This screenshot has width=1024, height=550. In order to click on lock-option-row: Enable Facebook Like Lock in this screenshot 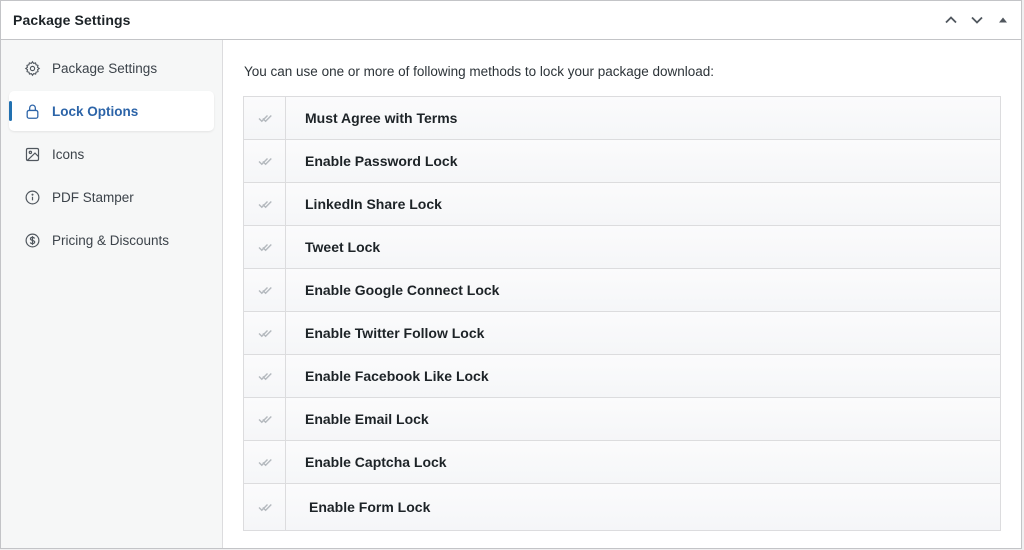, I will do `click(622, 376)`.